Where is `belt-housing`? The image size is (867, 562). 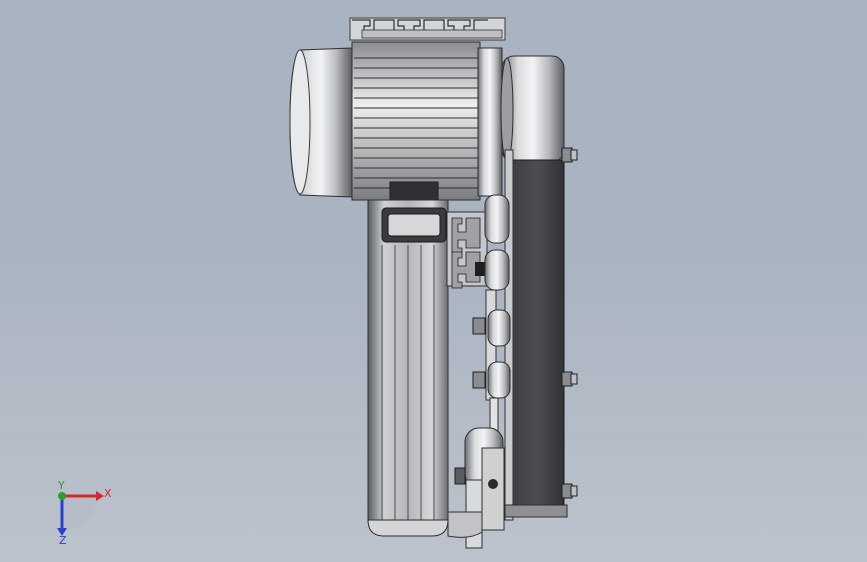 belt-housing is located at coordinates (536, 335).